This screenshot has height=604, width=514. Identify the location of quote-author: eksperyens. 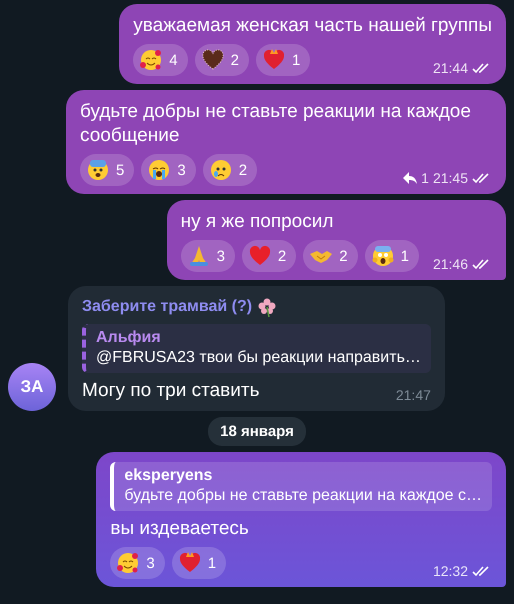
(169, 476).